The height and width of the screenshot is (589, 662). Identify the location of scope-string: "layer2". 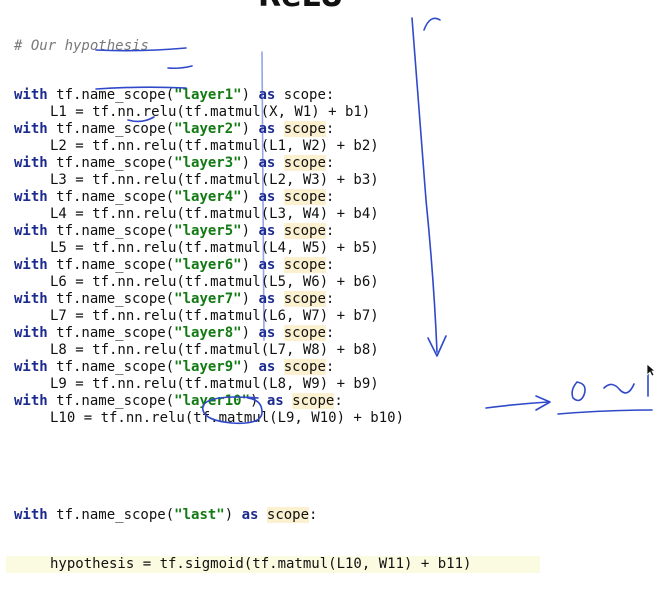
(208, 129).